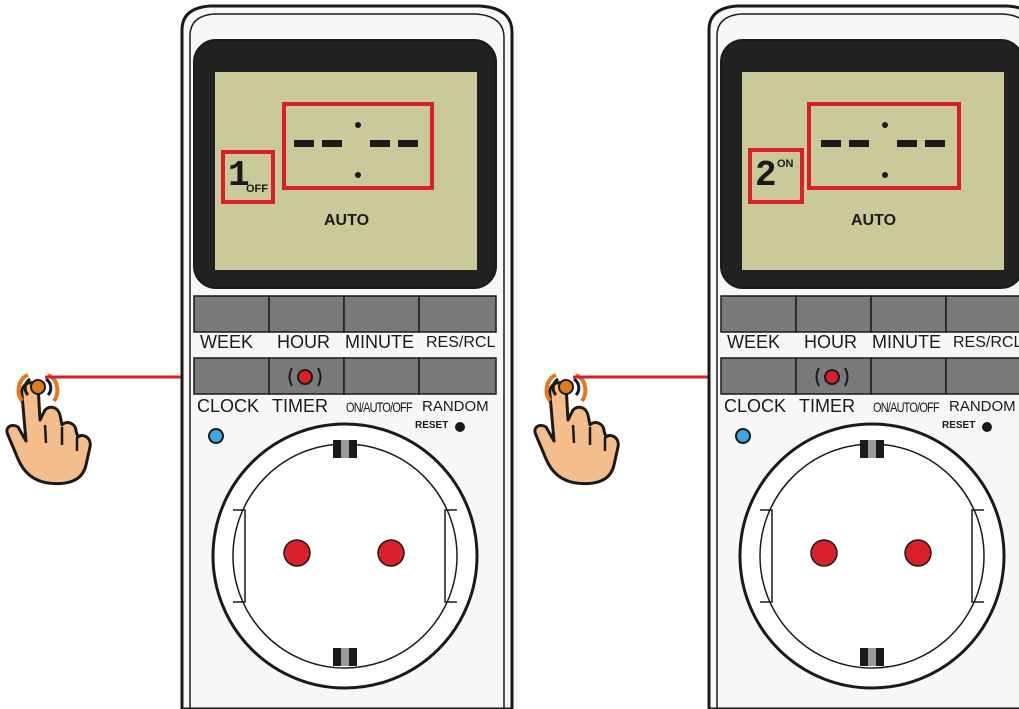 This screenshot has width=1019, height=709. Describe the element at coordinates (766, 175) in the screenshot. I see `program-number: 2` at that location.